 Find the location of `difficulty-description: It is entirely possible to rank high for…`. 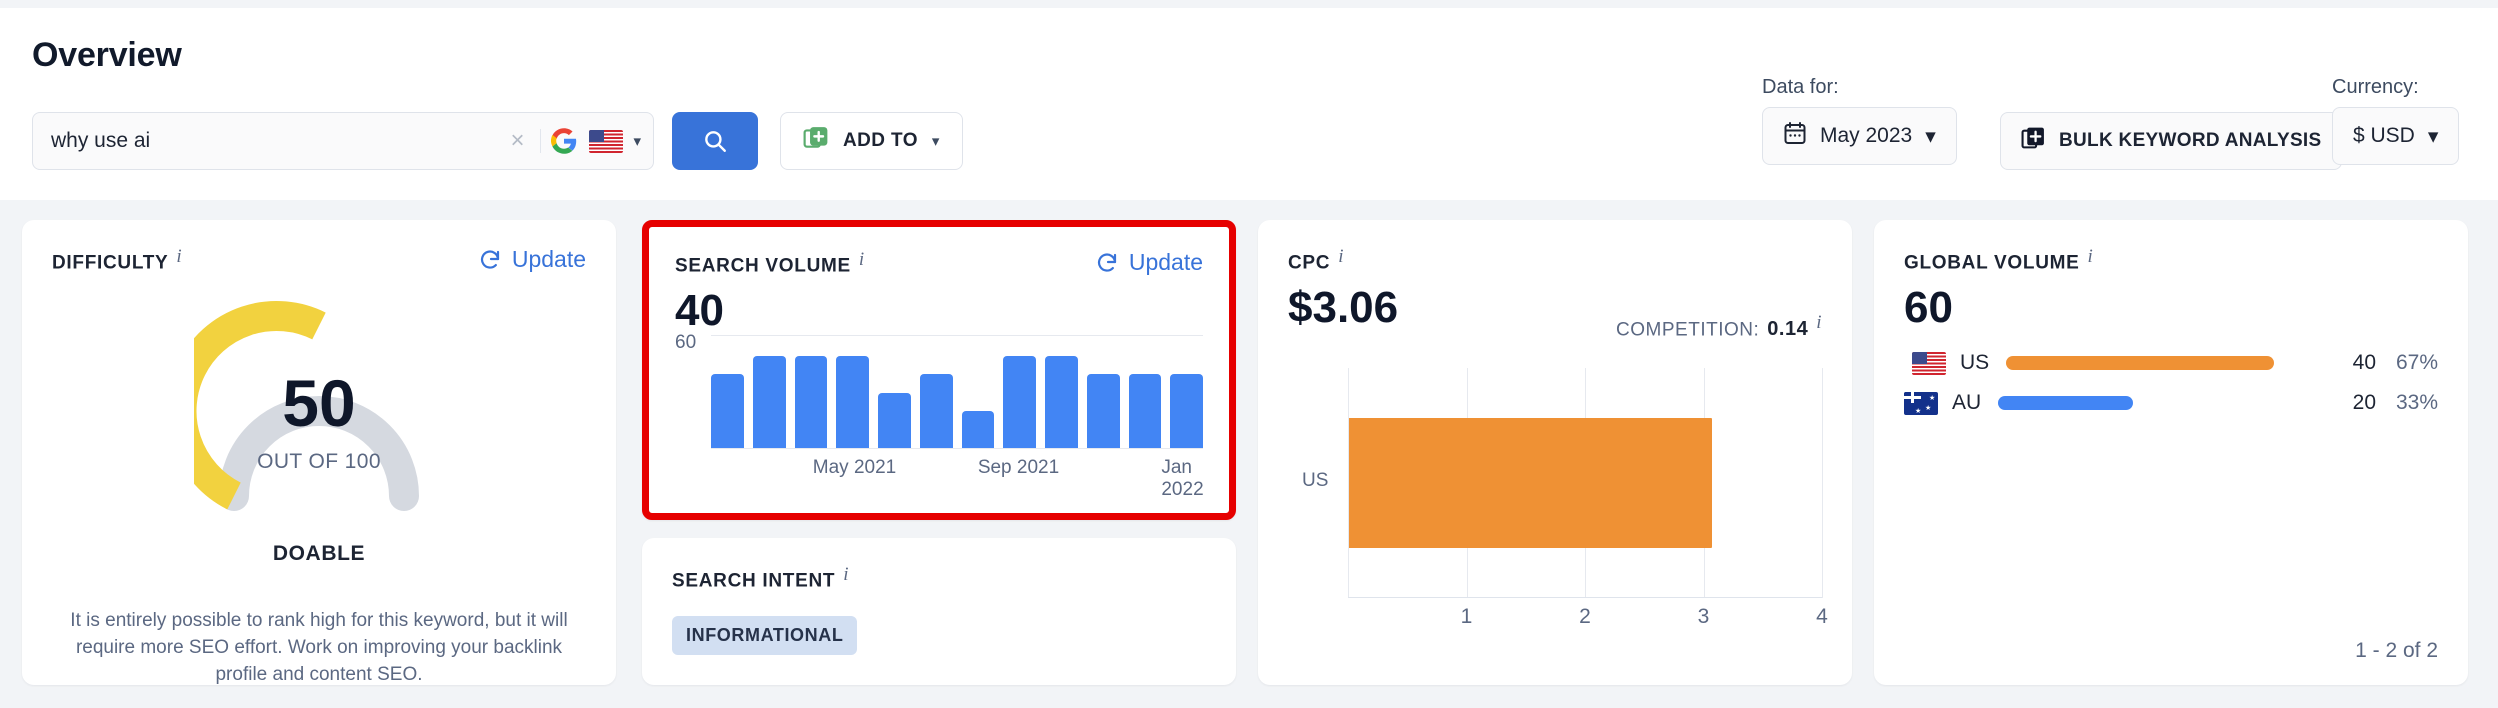

difficulty-description: It is entirely possible to rank high for… is located at coordinates (319, 647).